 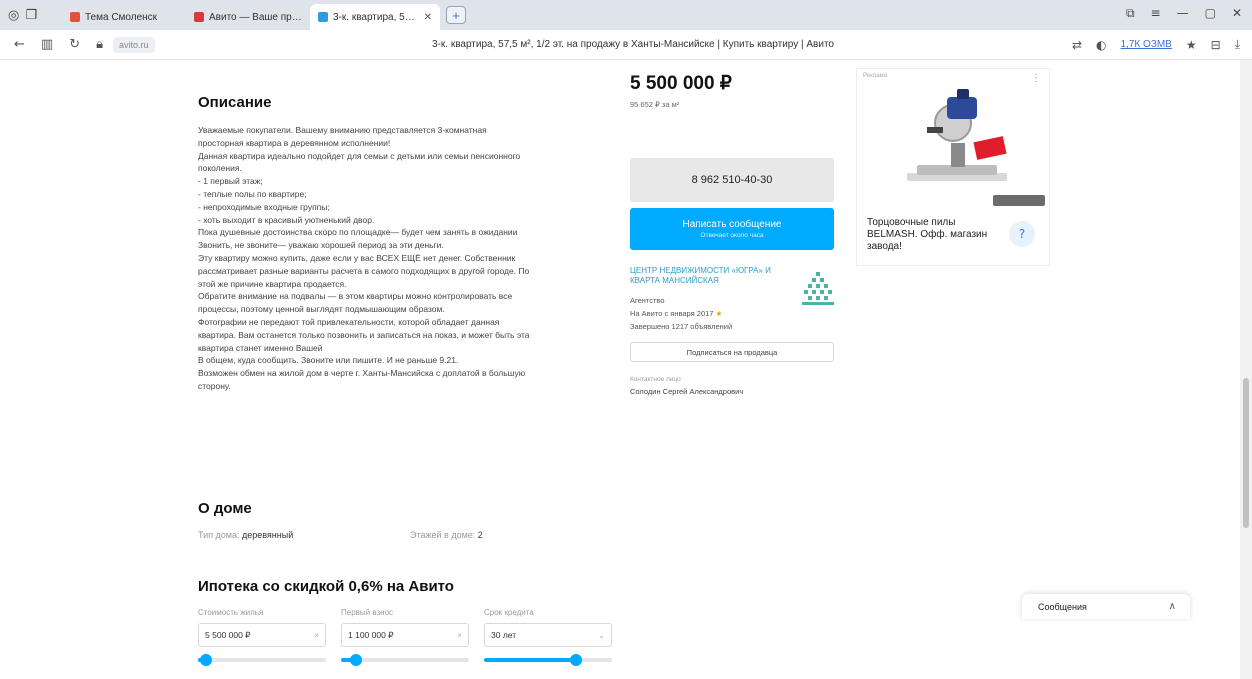 I want to click on chevron-up-icon: ∧, so click(x=1172, y=606).